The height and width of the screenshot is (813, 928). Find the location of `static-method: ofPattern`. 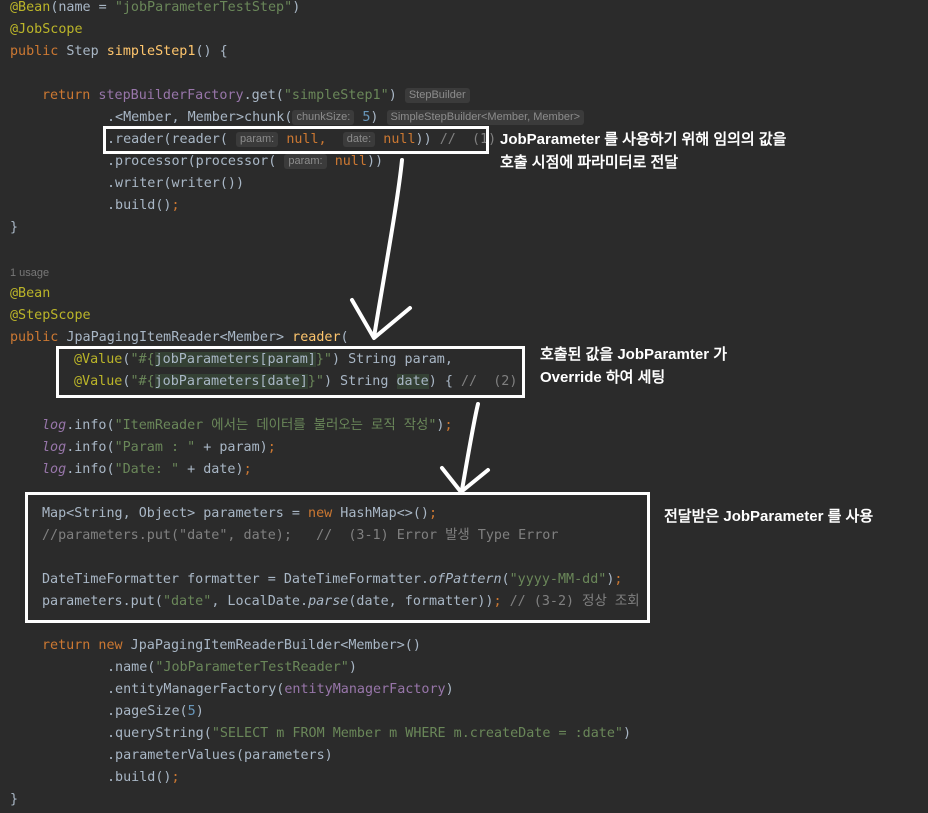

static-method: ofPattern is located at coordinates (465, 579).